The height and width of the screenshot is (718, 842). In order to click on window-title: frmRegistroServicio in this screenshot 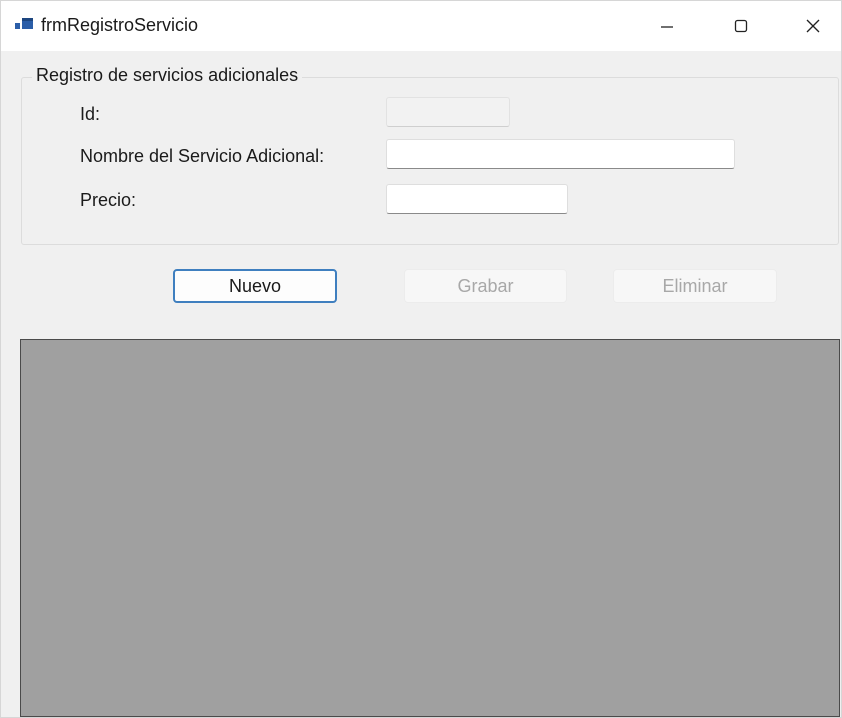, I will do `click(120, 25)`.